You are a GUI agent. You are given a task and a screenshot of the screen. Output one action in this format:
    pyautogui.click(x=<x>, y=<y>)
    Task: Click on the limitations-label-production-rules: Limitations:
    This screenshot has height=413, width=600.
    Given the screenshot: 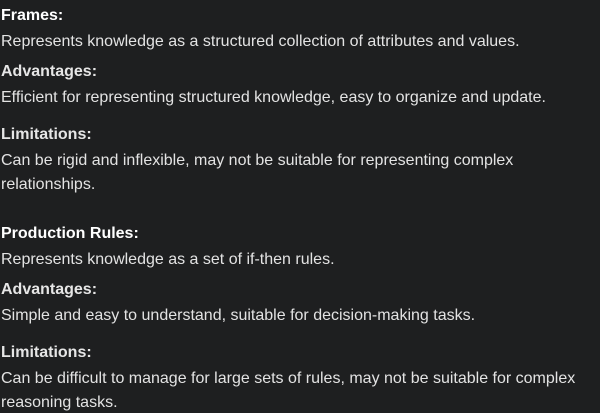 What is the action you would take?
    pyautogui.click(x=46, y=352)
    